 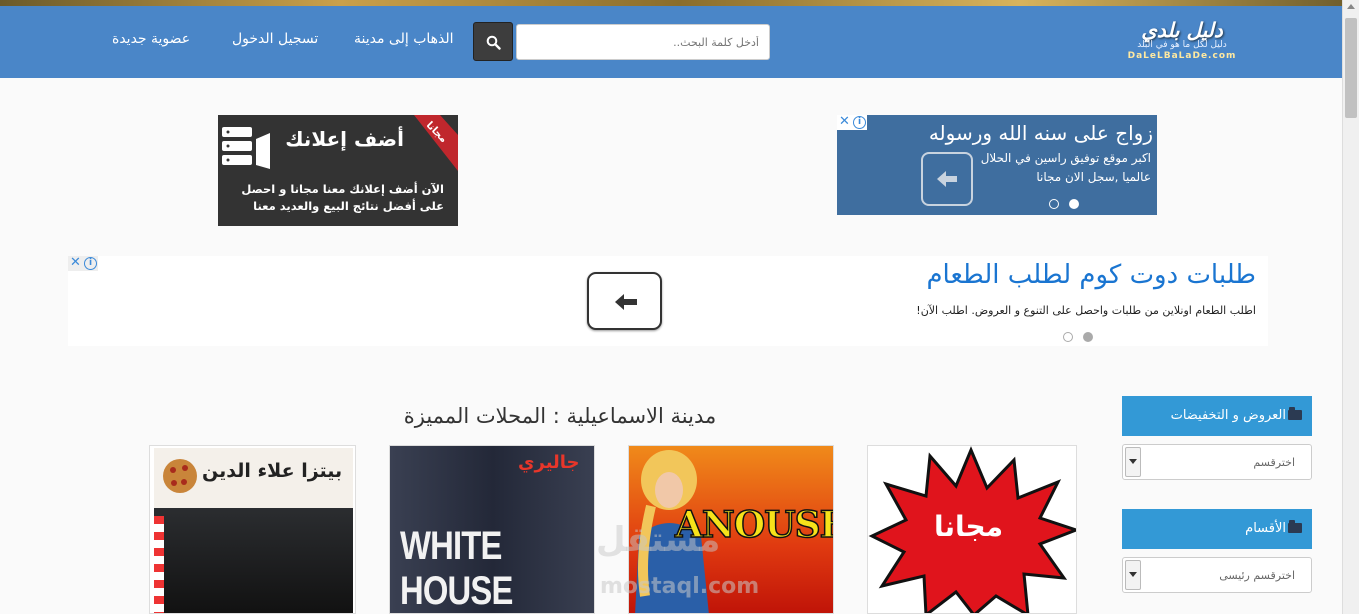 What do you see at coordinates (1228, 415) in the screenshot?
I see `offers-panel-title: العروض و التخفيضات` at bounding box center [1228, 415].